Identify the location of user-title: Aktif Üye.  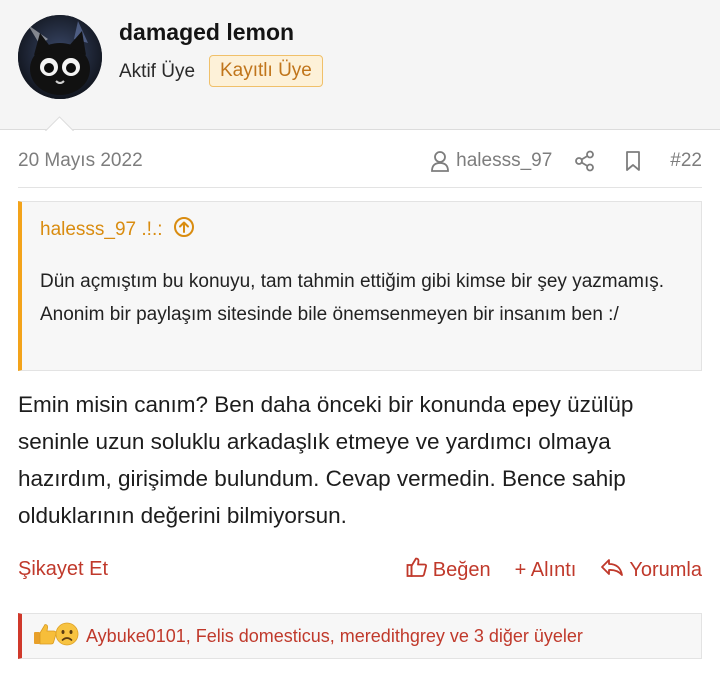
(157, 71).